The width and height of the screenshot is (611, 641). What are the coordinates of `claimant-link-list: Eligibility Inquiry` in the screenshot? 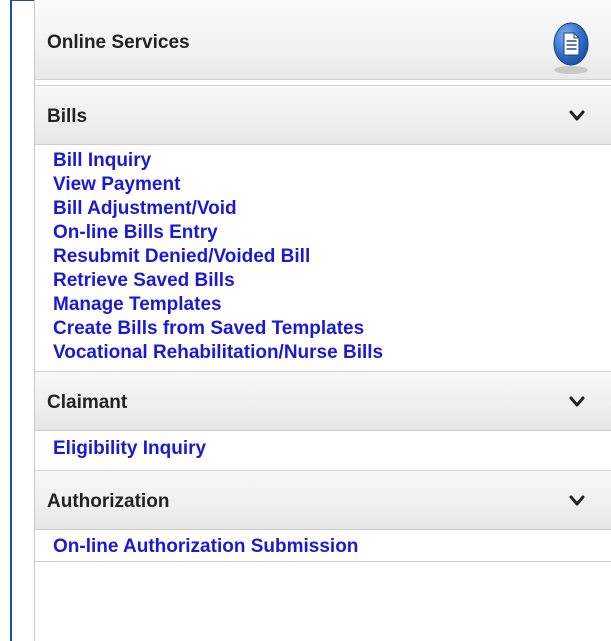 It's located at (323, 450).